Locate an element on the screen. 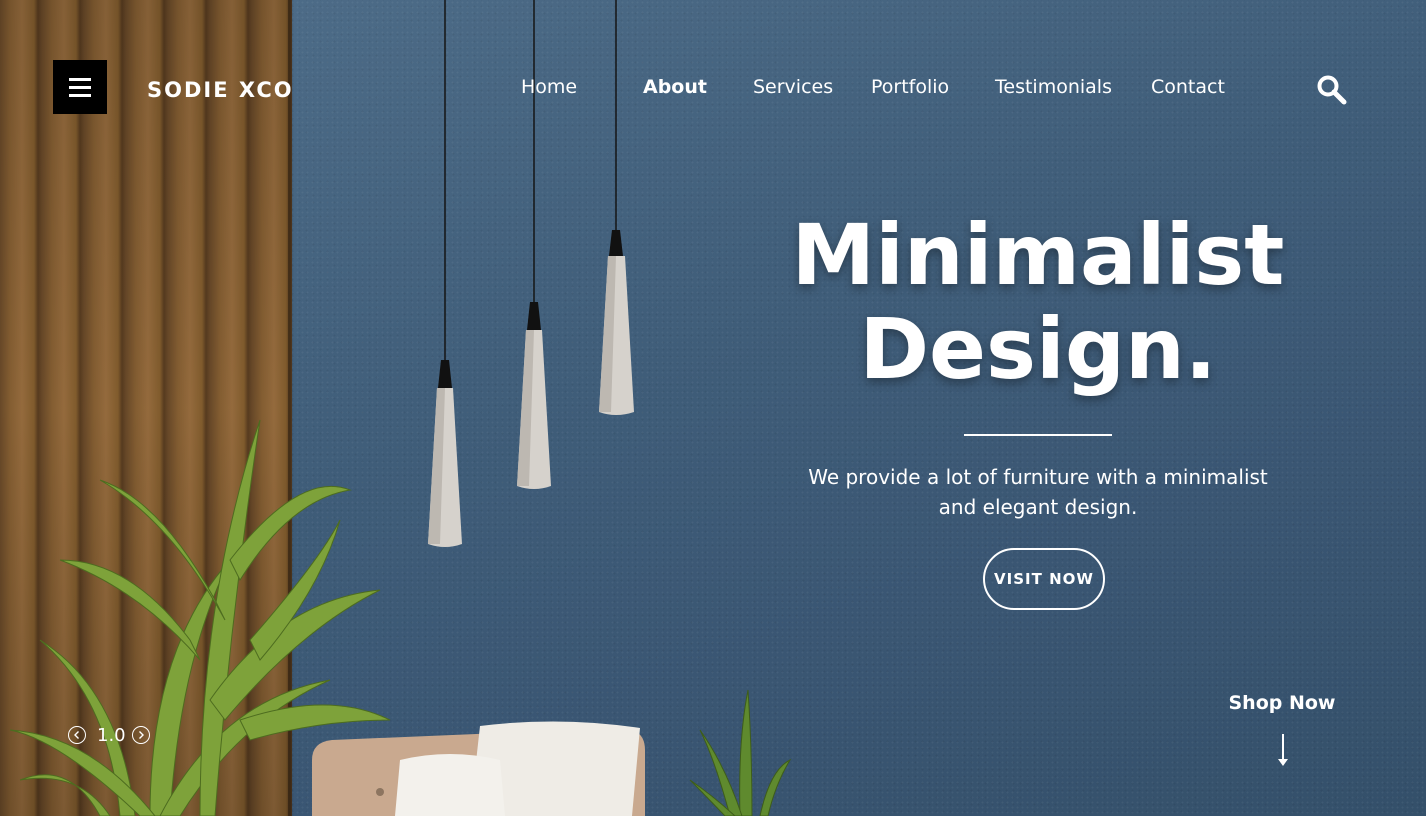  shop-now-link: Shop Now is located at coordinates (1282, 703).